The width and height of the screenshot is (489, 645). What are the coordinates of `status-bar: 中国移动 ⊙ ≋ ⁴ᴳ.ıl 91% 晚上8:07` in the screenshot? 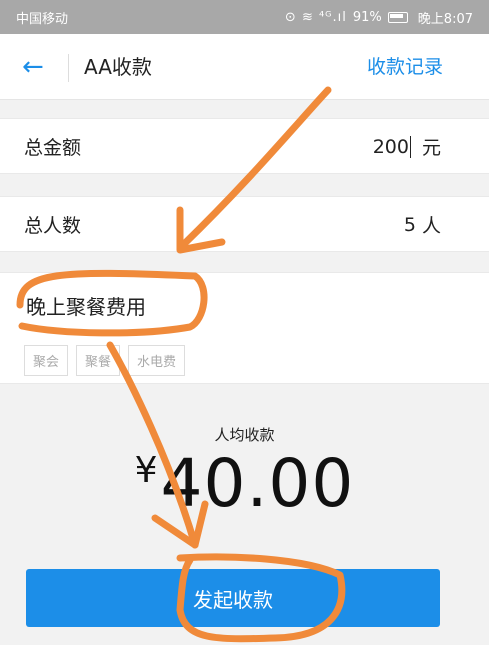 It's located at (244, 17).